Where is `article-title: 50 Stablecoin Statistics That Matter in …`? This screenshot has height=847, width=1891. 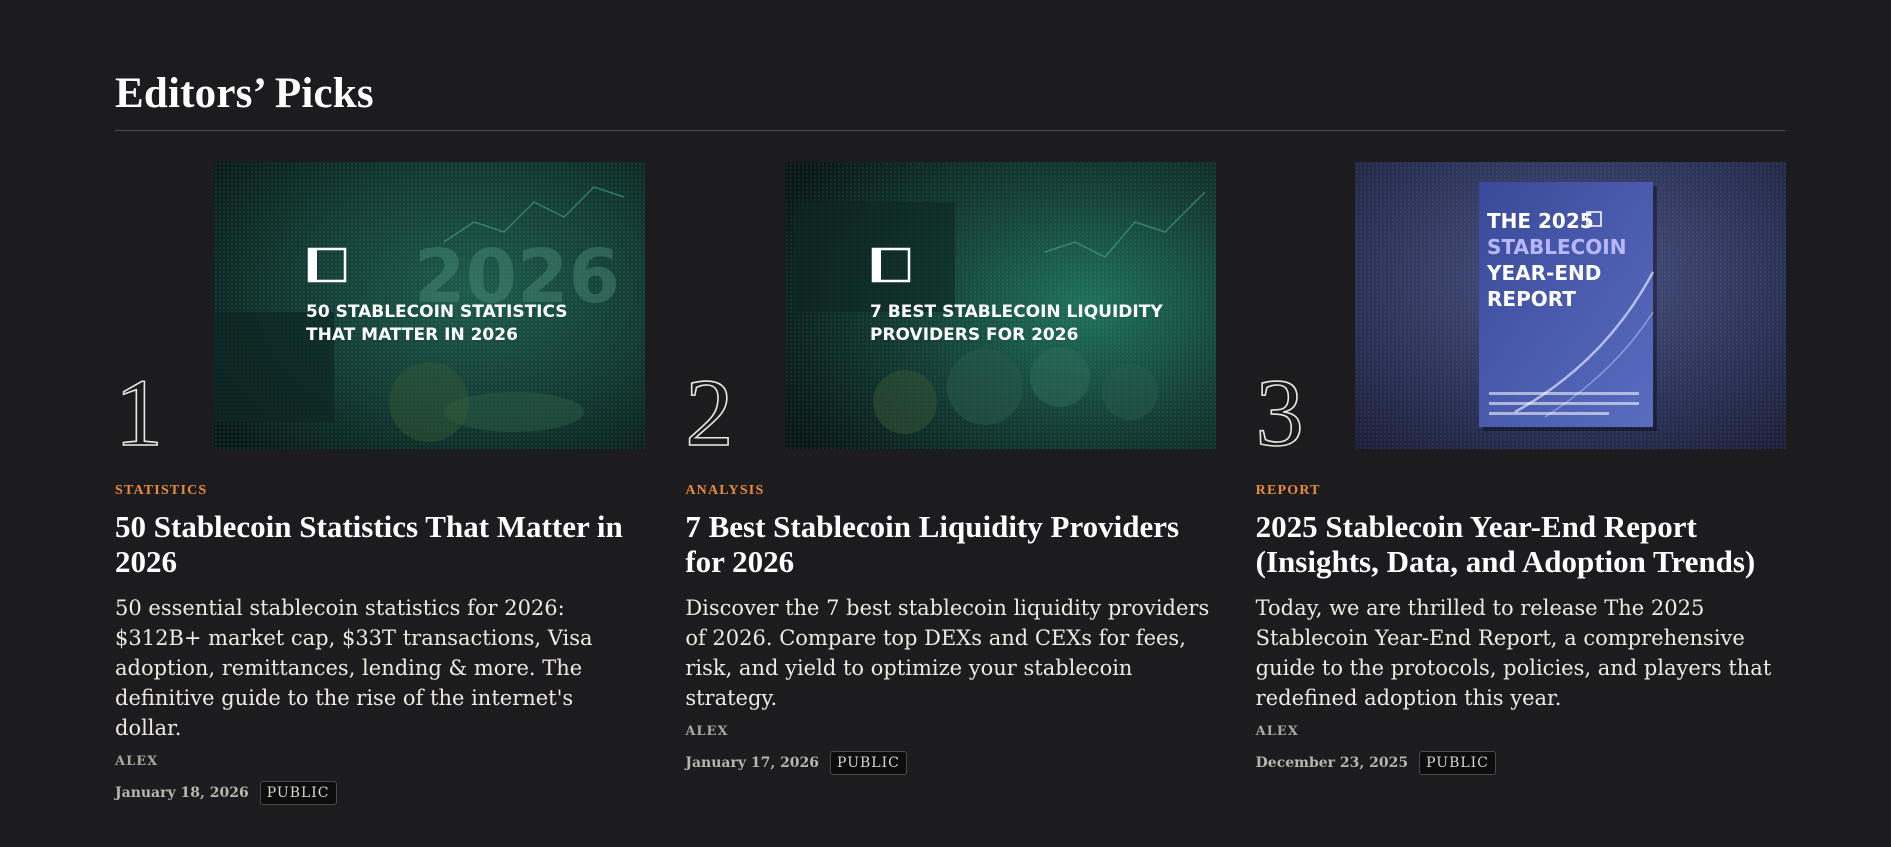 article-title: 50 Stablecoin Statistics That Matter in … is located at coordinates (380, 544).